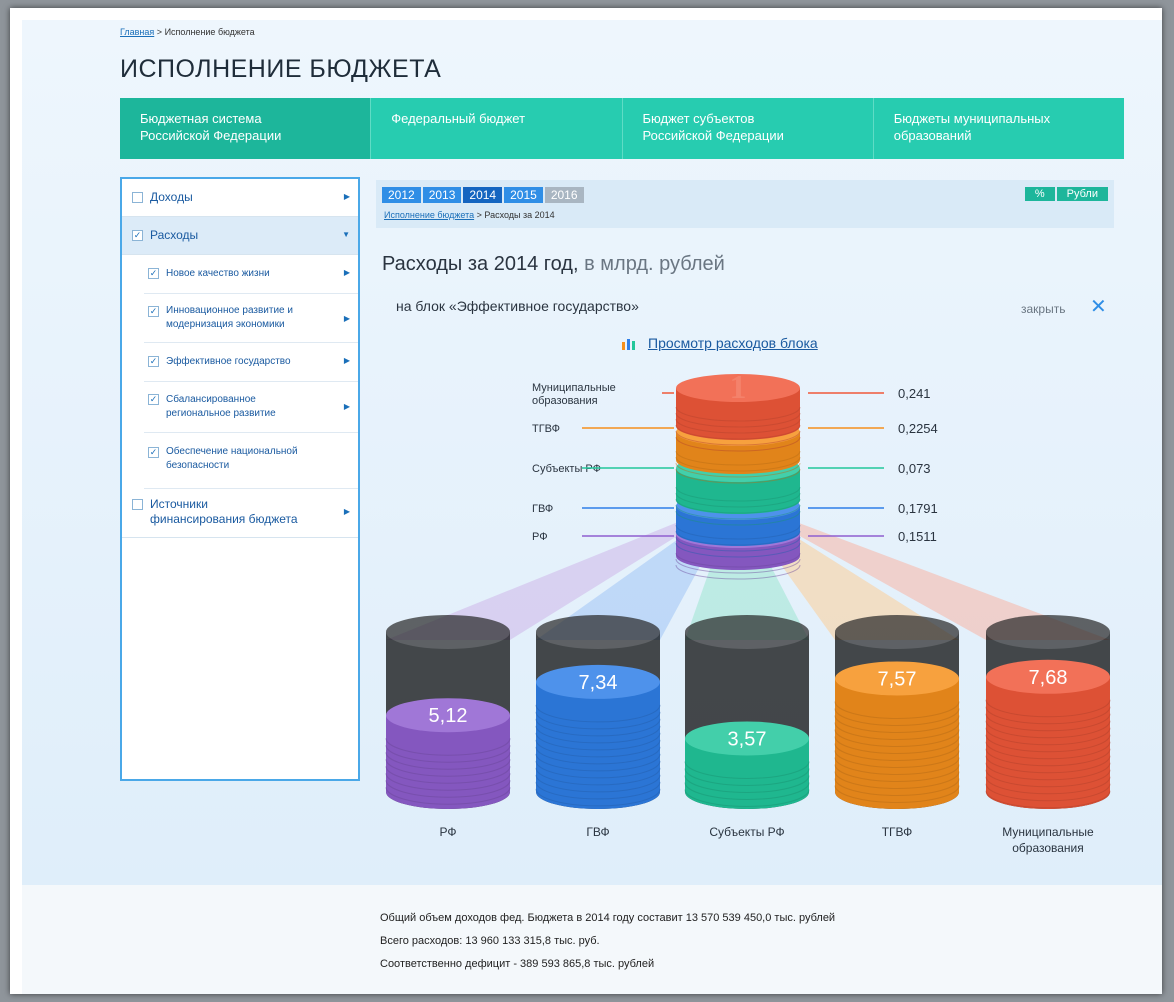 The height and width of the screenshot is (1002, 1174). Describe the element at coordinates (565, 401) in the screenshot. I see `stack-label: образования` at that location.